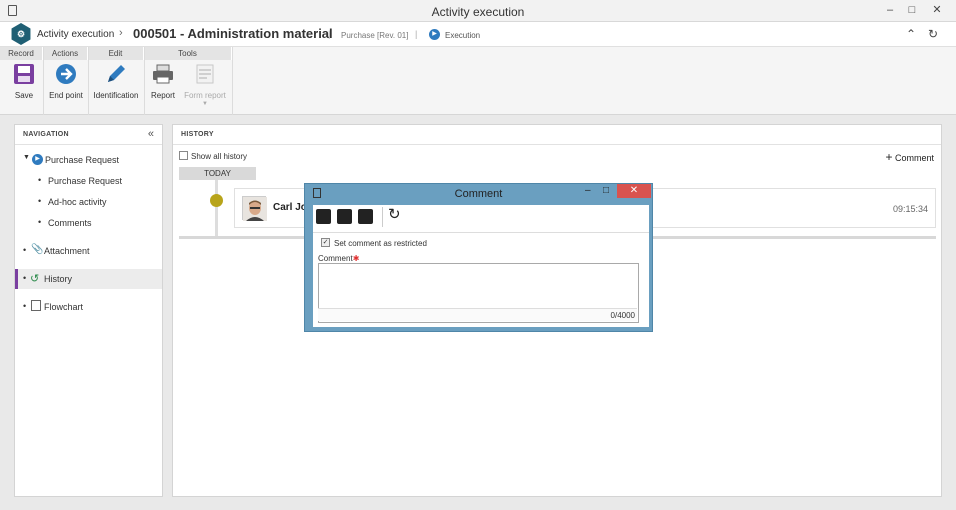  Describe the element at coordinates (375, 35) in the screenshot. I see `process-label: Purchase [Rev. 01]` at that location.